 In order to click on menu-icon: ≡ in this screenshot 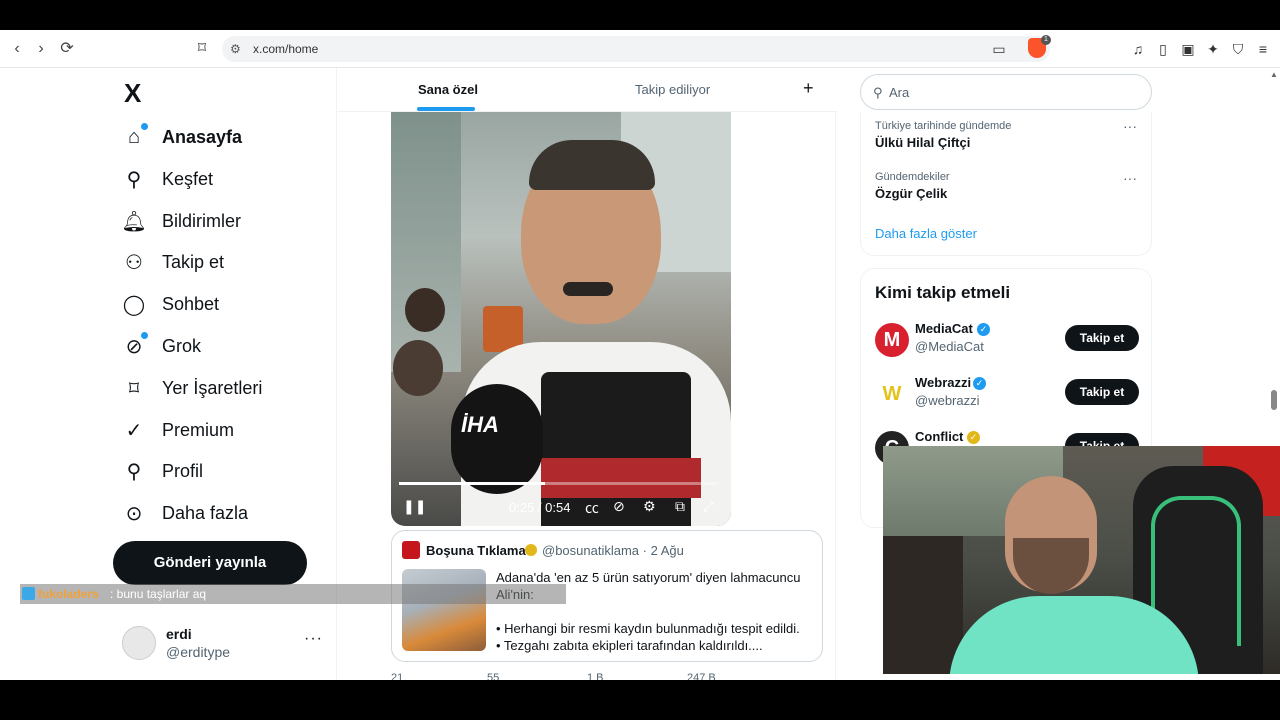, I will do `click(1263, 49)`.